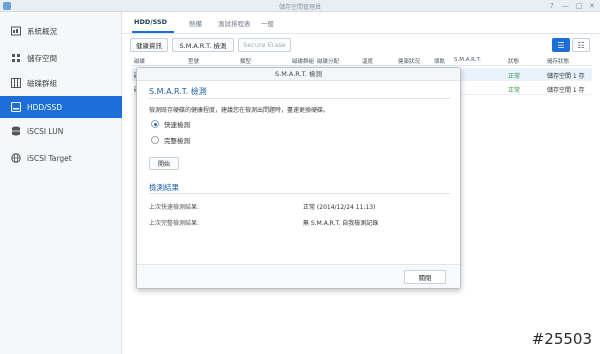 The height and width of the screenshot is (354, 600). What do you see at coordinates (298, 276) in the screenshot?
I see `dialog-footer: 關閉` at bounding box center [298, 276].